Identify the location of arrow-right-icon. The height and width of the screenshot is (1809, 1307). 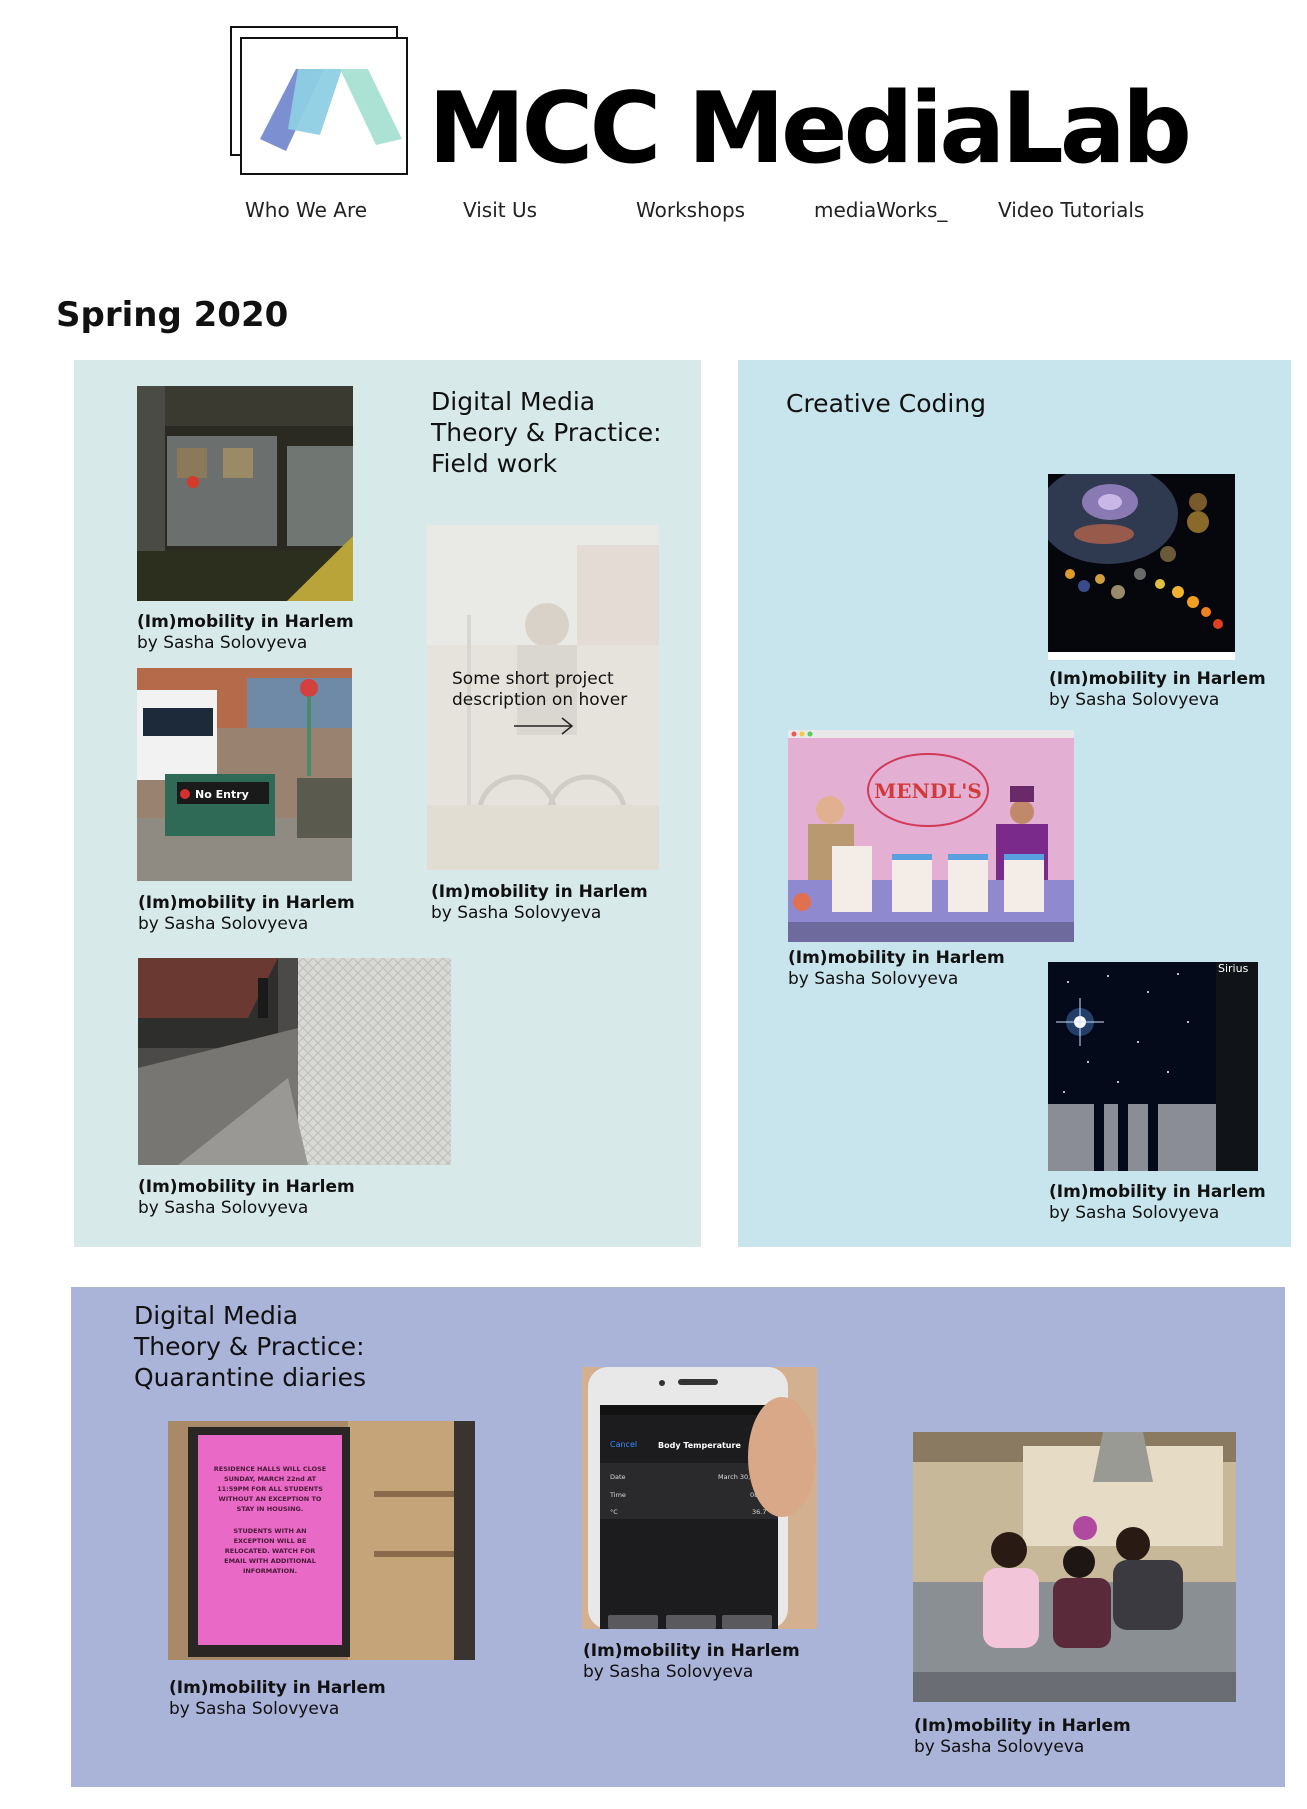
(544, 726).